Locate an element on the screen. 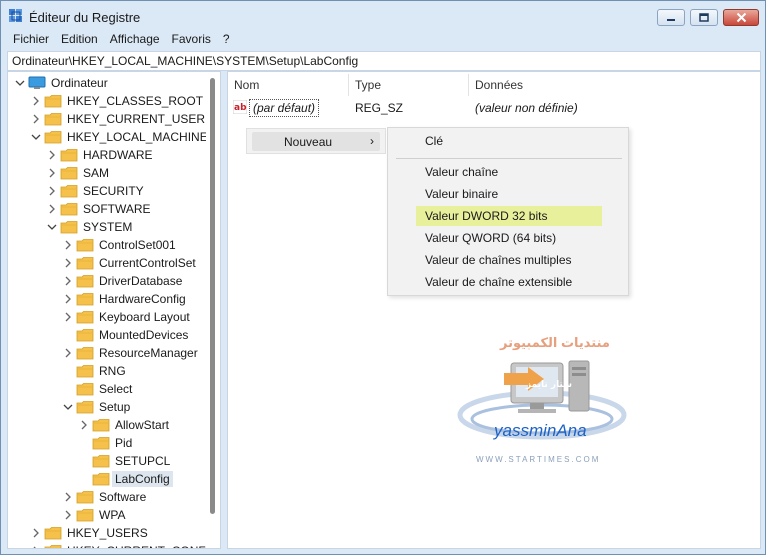  tree-item-label: HKEY_CLASSES_ROOT is located at coordinates (135, 101).